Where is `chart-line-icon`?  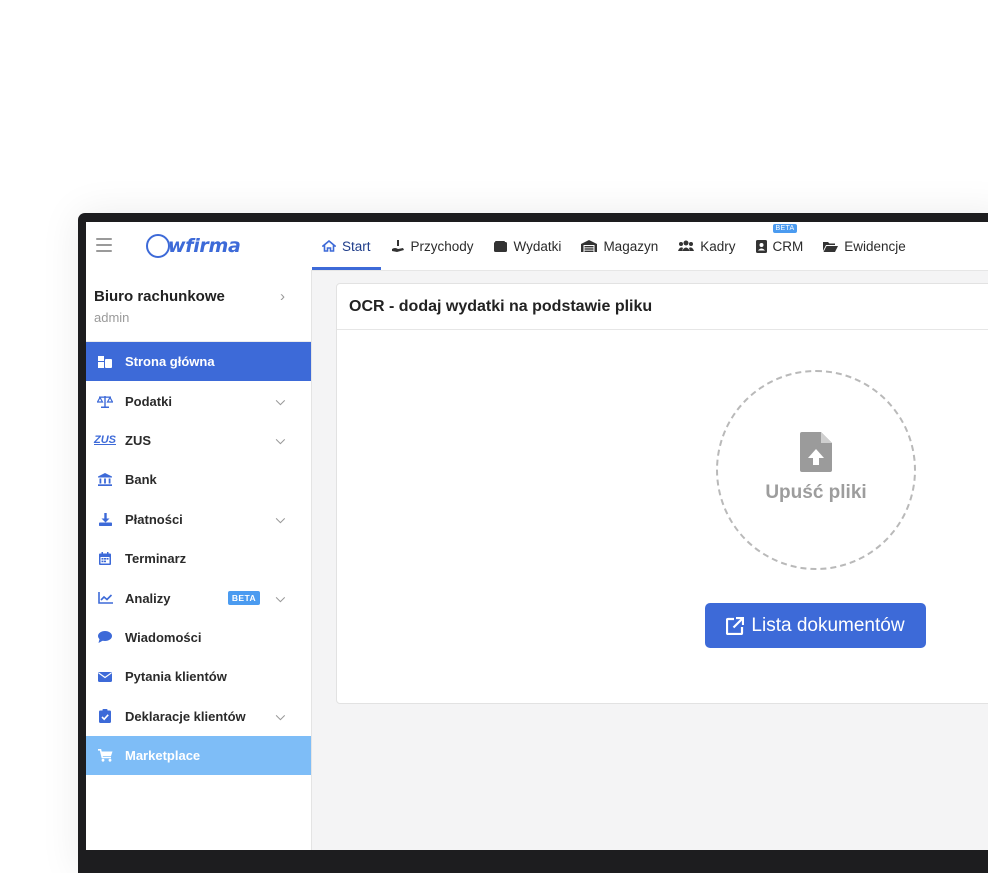
chart-line-icon is located at coordinates (105, 598).